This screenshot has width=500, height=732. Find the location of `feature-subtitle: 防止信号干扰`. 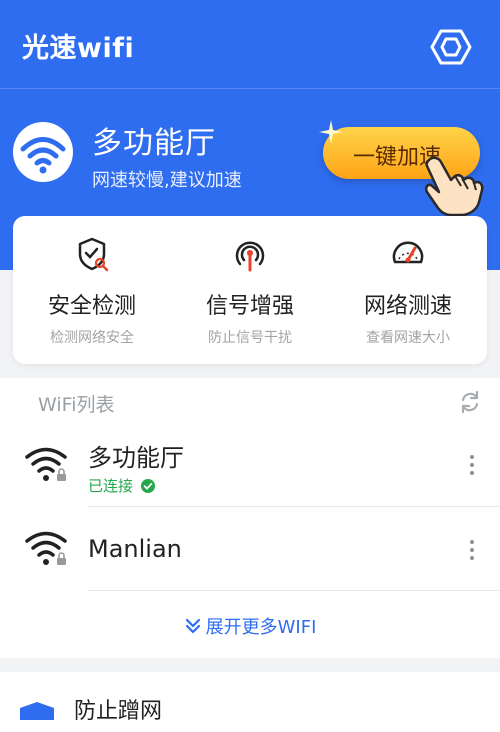

feature-subtitle: 防止信号干扰 is located at coordinates (250, 338).